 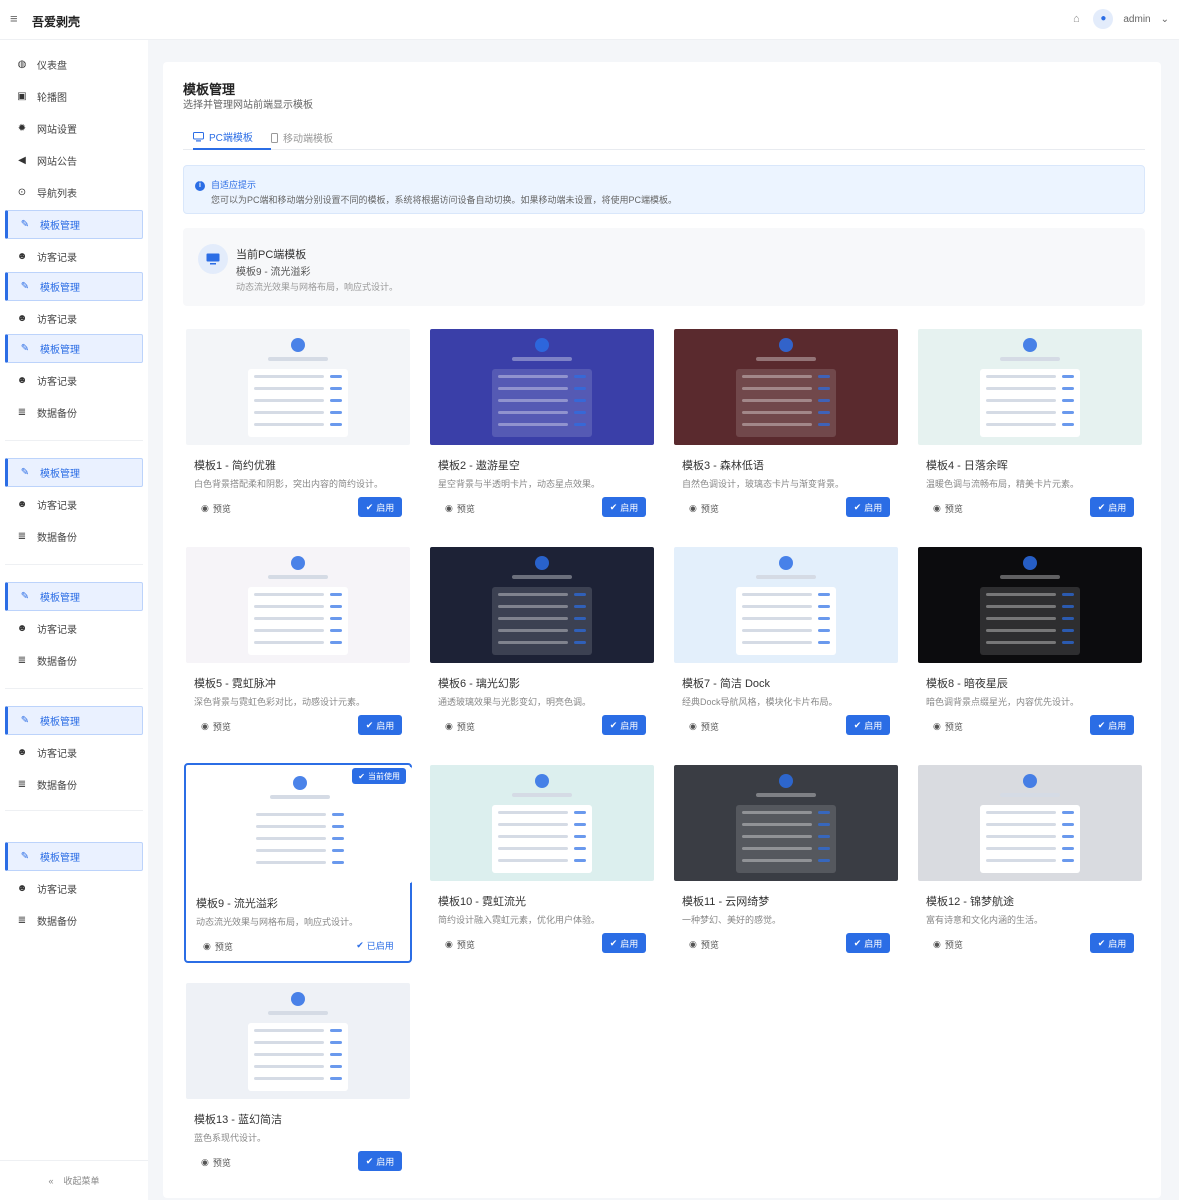 What do you see at coordinates (280, 702) in the screenshot?
I see `template-description: 深色背景与霓虹色彩对比，动感设计元素。` at bounding box center [280, 702].